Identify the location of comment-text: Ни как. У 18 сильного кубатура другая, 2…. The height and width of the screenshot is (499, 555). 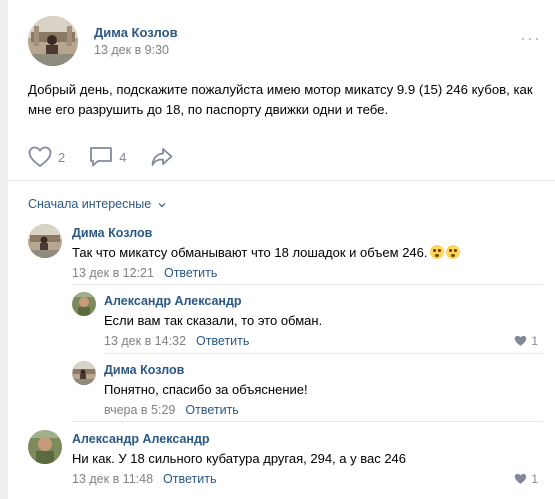
(239, 458).